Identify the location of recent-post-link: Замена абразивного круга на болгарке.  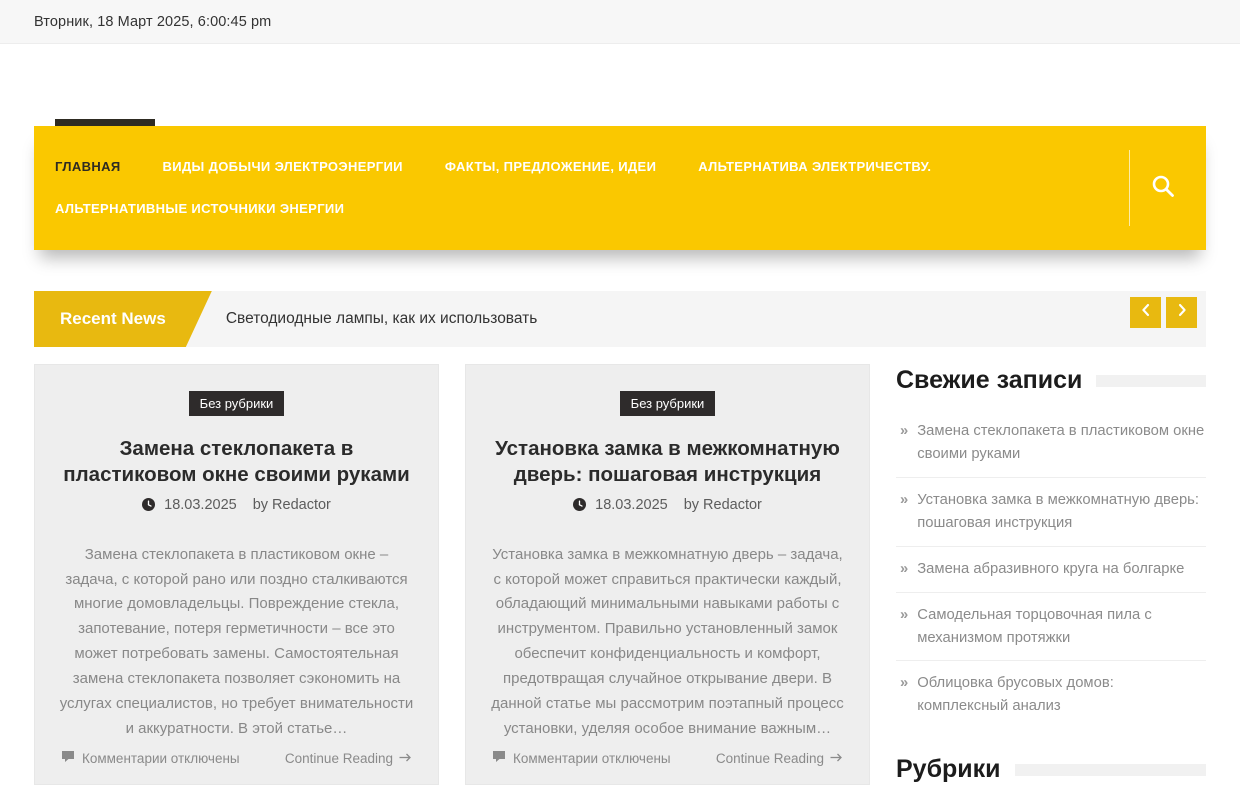
(1051, 568).